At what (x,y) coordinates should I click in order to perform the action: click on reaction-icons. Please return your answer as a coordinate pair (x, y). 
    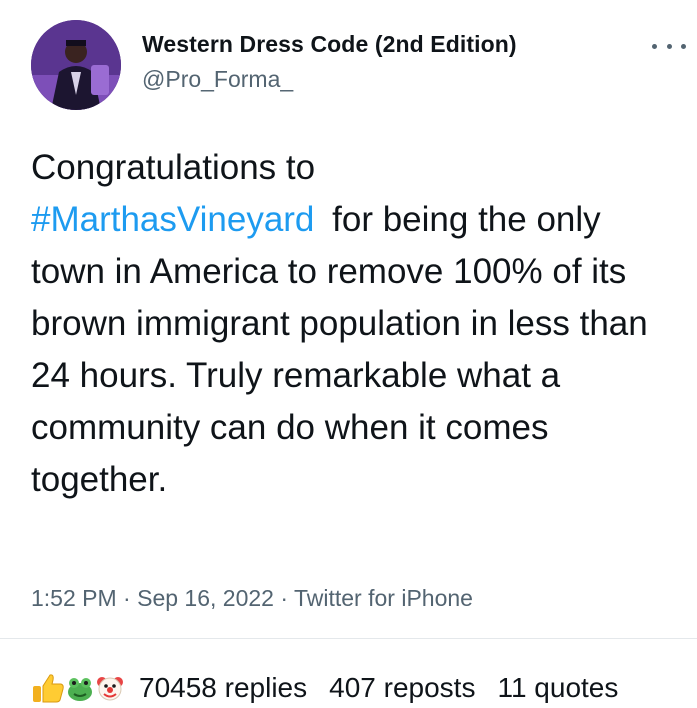
    Looking at the image, I should click on (78, 688).